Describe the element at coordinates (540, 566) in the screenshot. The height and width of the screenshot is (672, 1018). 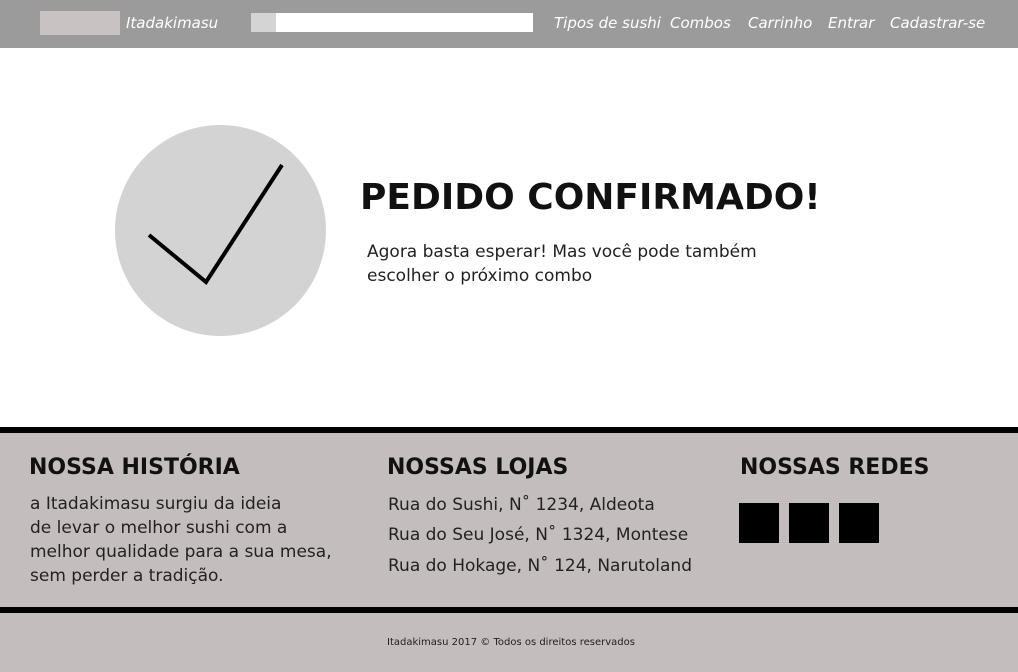
I see `store-address: Rua do Hokage, N˚ 124, Narutoland` at that location.